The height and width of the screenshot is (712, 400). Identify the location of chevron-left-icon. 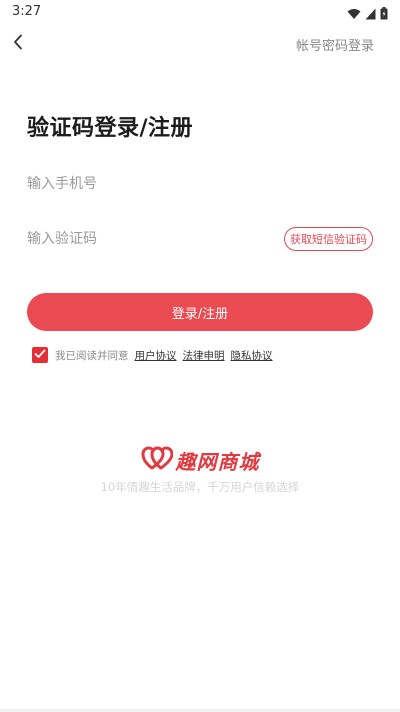
(18, 44).